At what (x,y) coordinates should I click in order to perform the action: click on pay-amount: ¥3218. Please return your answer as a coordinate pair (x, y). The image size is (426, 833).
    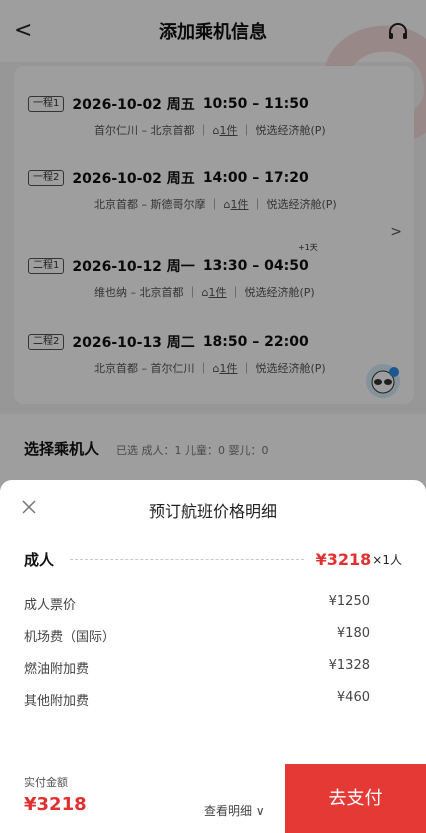
    Looking at the image, I should click on (55, 804).